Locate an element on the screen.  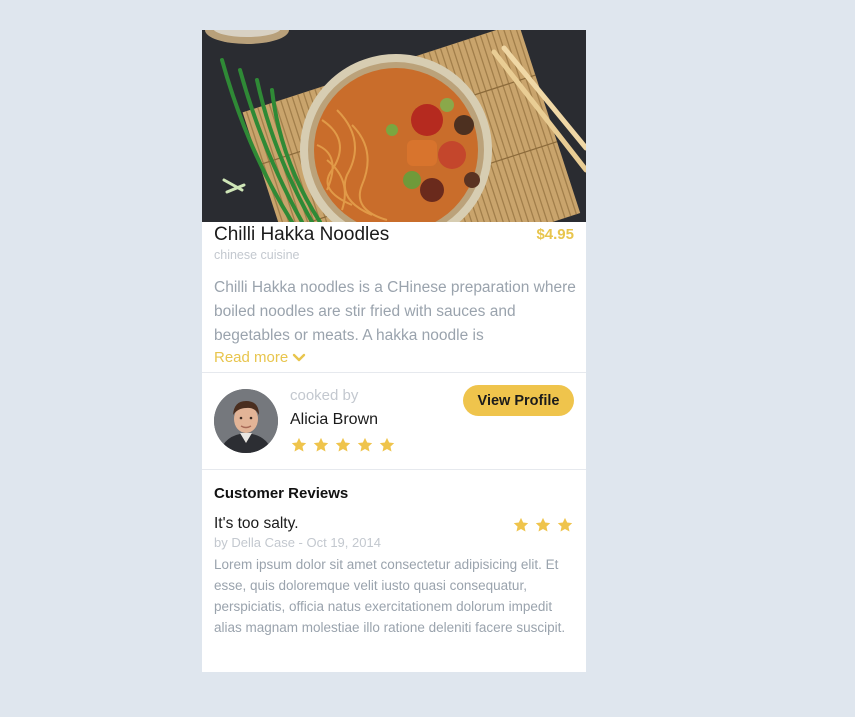
review-meta: by Della Case - Oct 19, 2014 is located at coordinates (297, 542).